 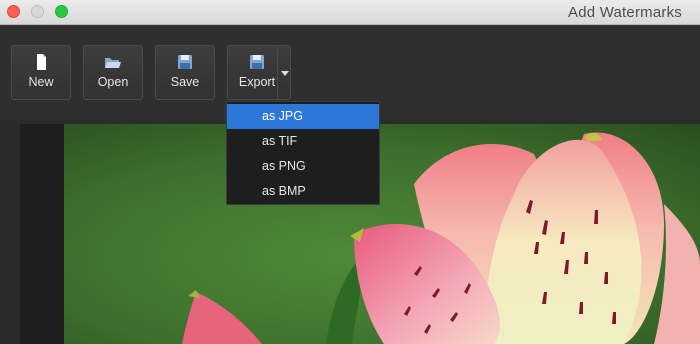 I want to click on export-disk-icon, so click(x=257, y=62).